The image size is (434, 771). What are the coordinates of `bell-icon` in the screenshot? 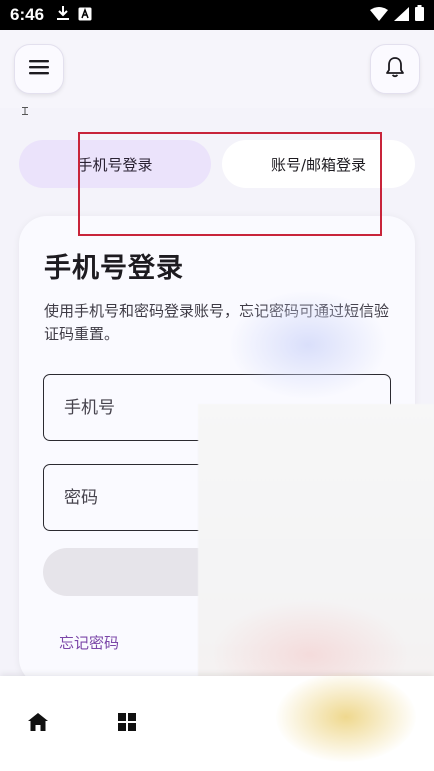 It's located at (395, 69).